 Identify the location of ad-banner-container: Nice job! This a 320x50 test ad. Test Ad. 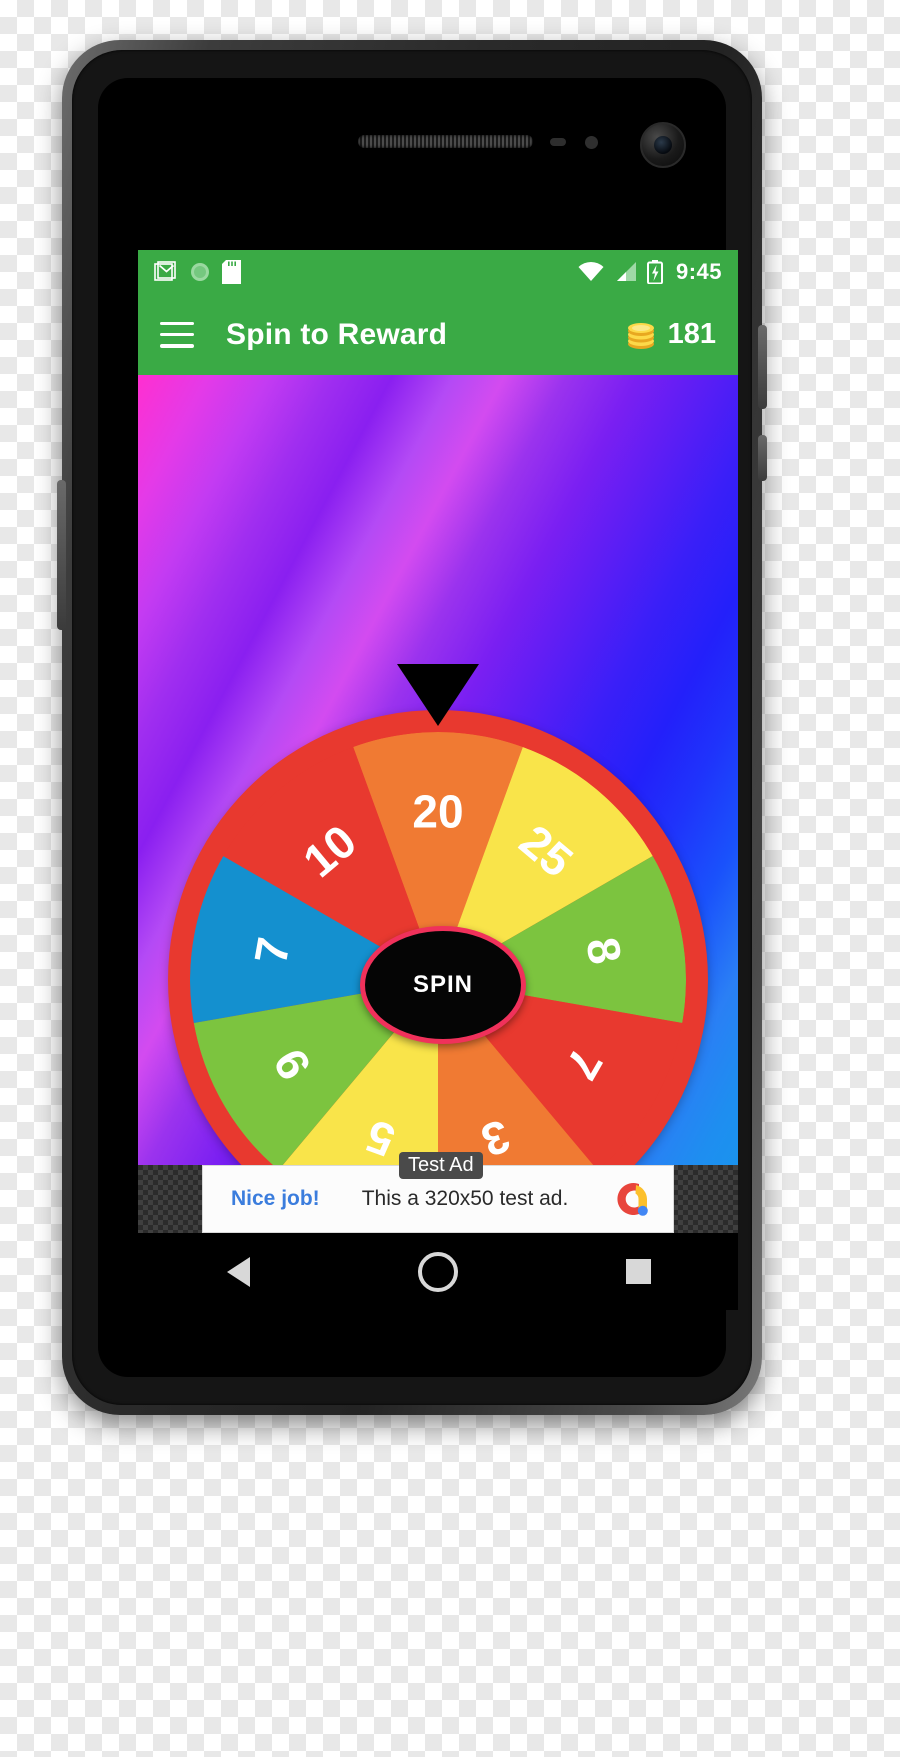
(438, 1192).